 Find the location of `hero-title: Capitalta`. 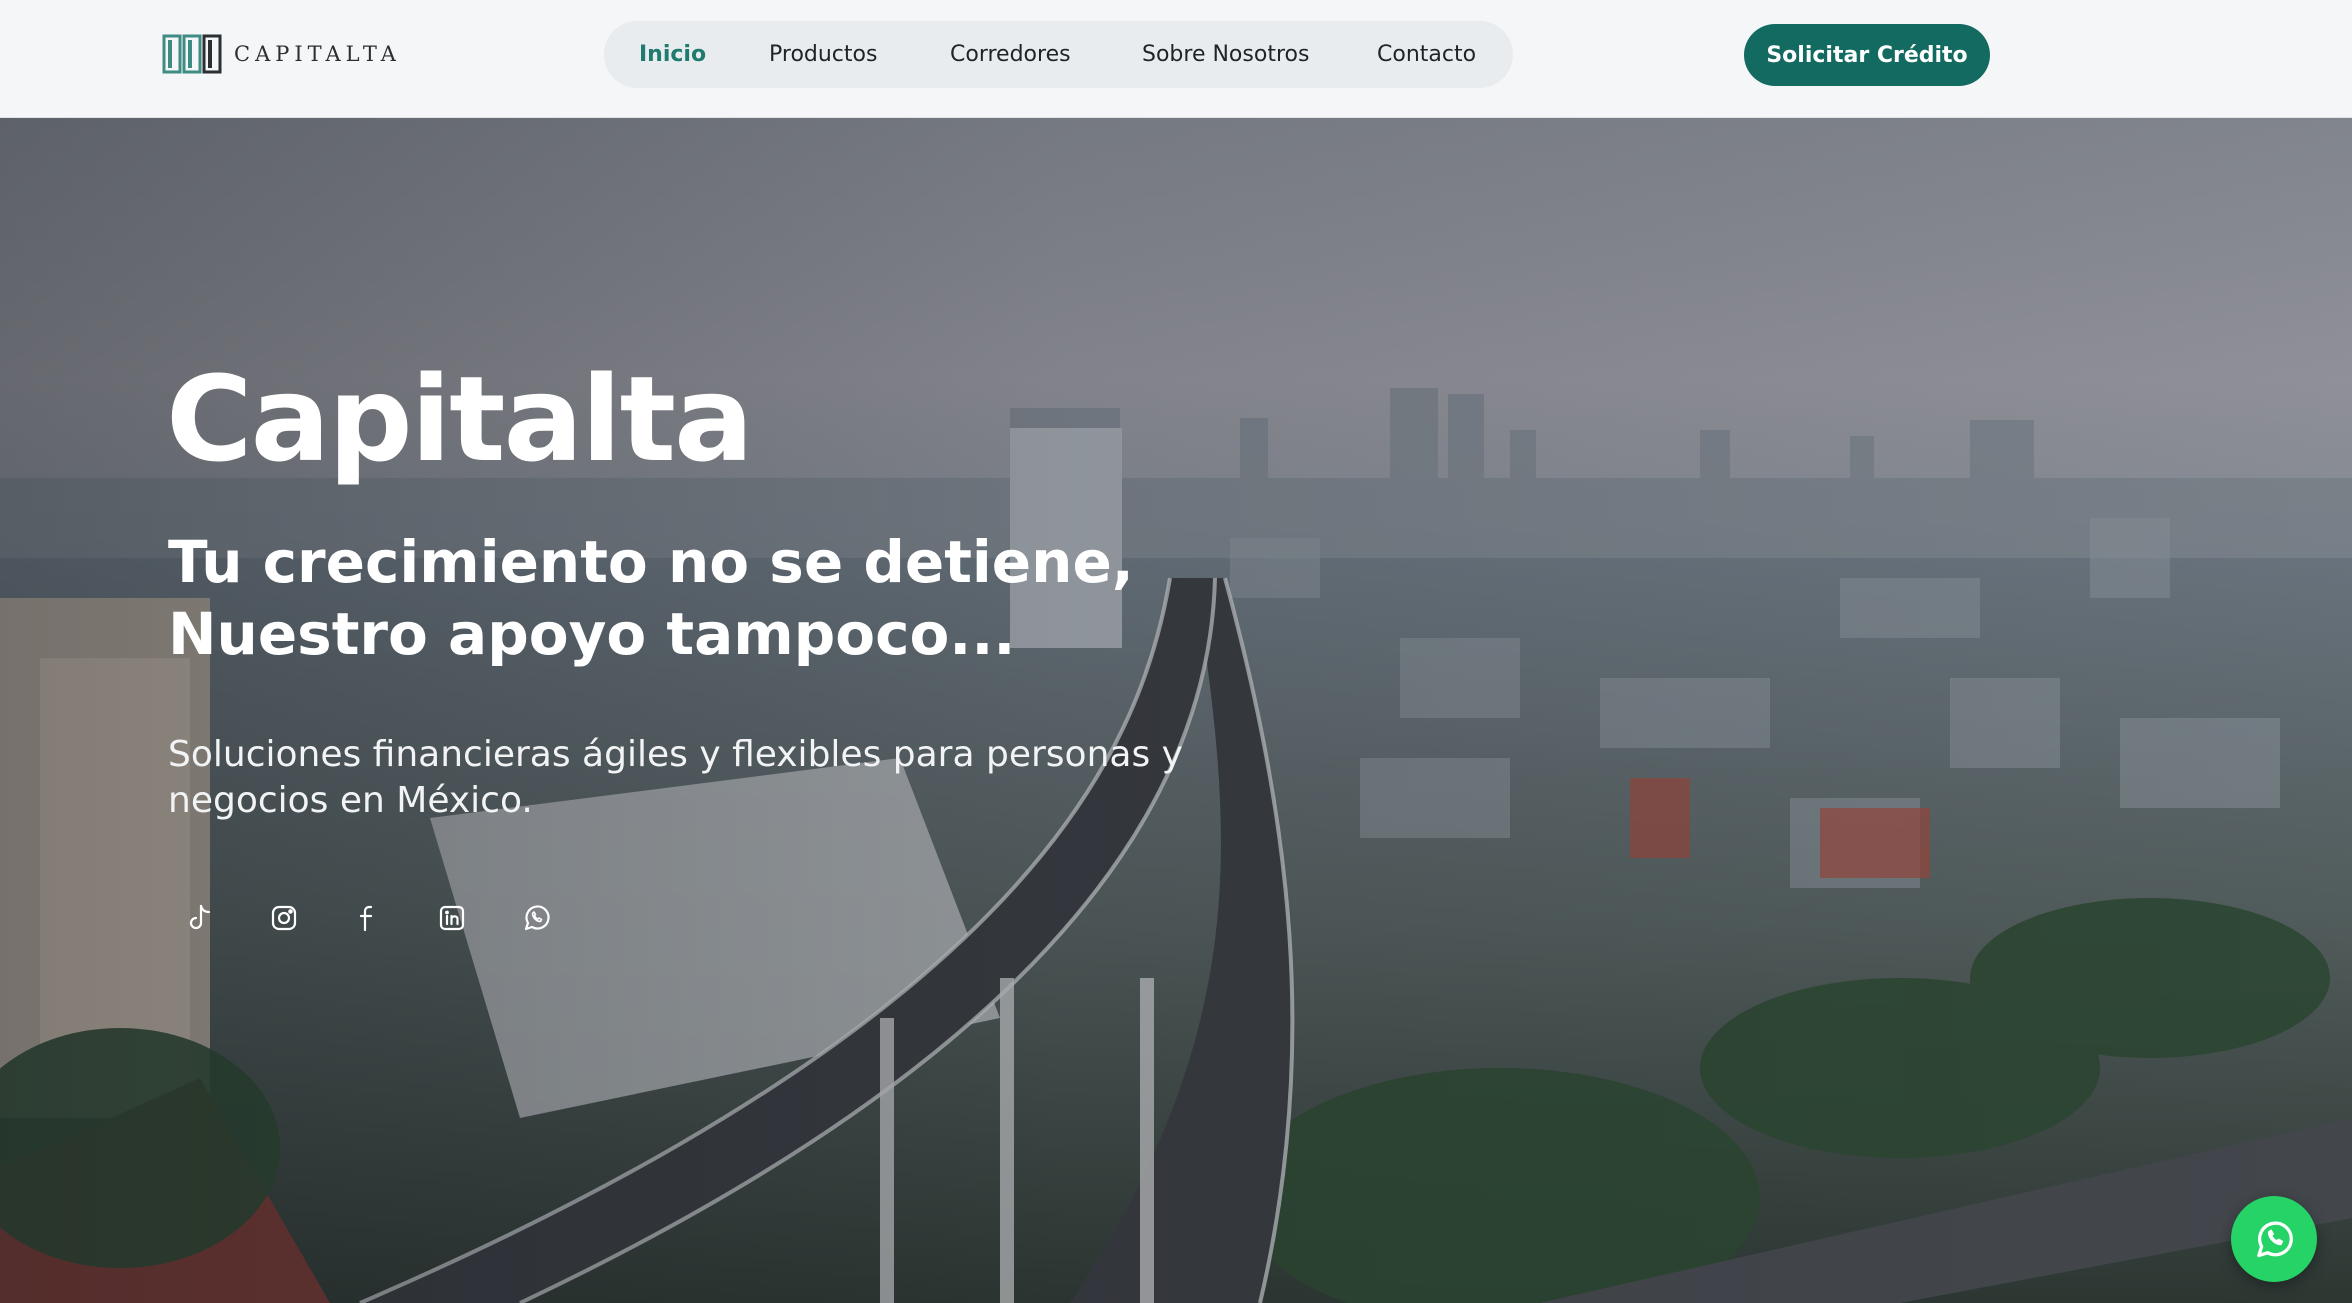

hero-title: Capitalta is located at coordinates (460, 419).